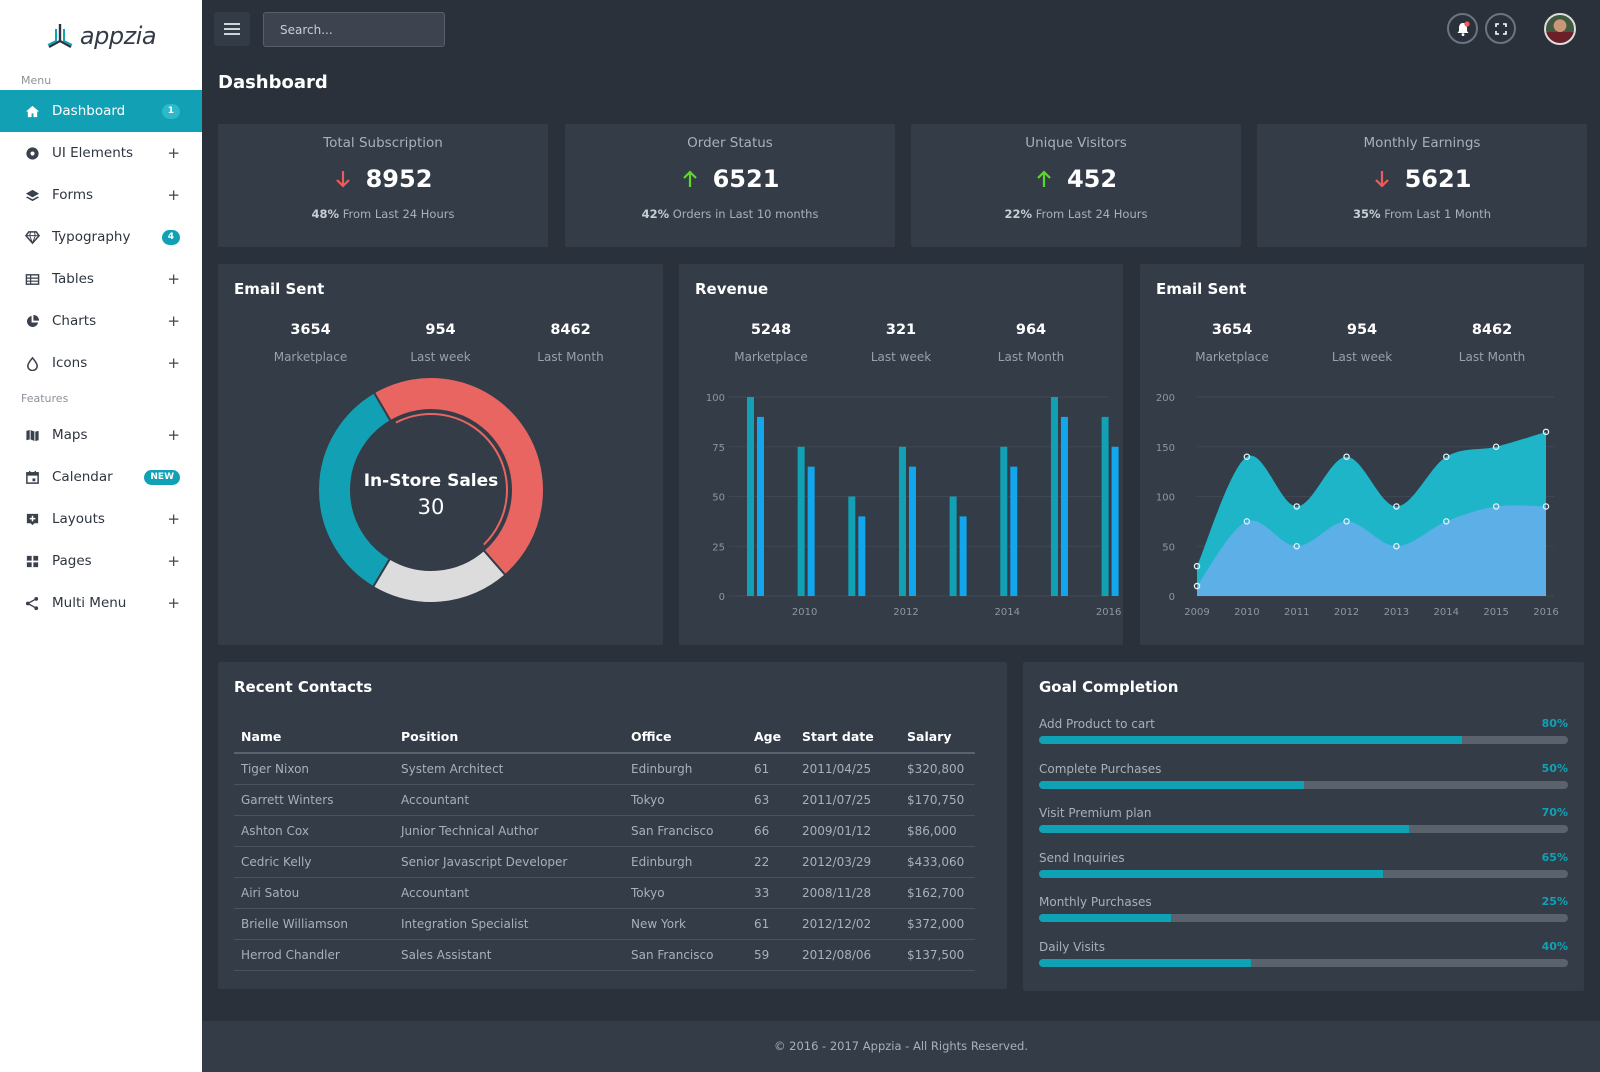  Describe the element at coordinates (78, 519) in the screenshot. I see `sidebar-item-label: Layouts` at that location.